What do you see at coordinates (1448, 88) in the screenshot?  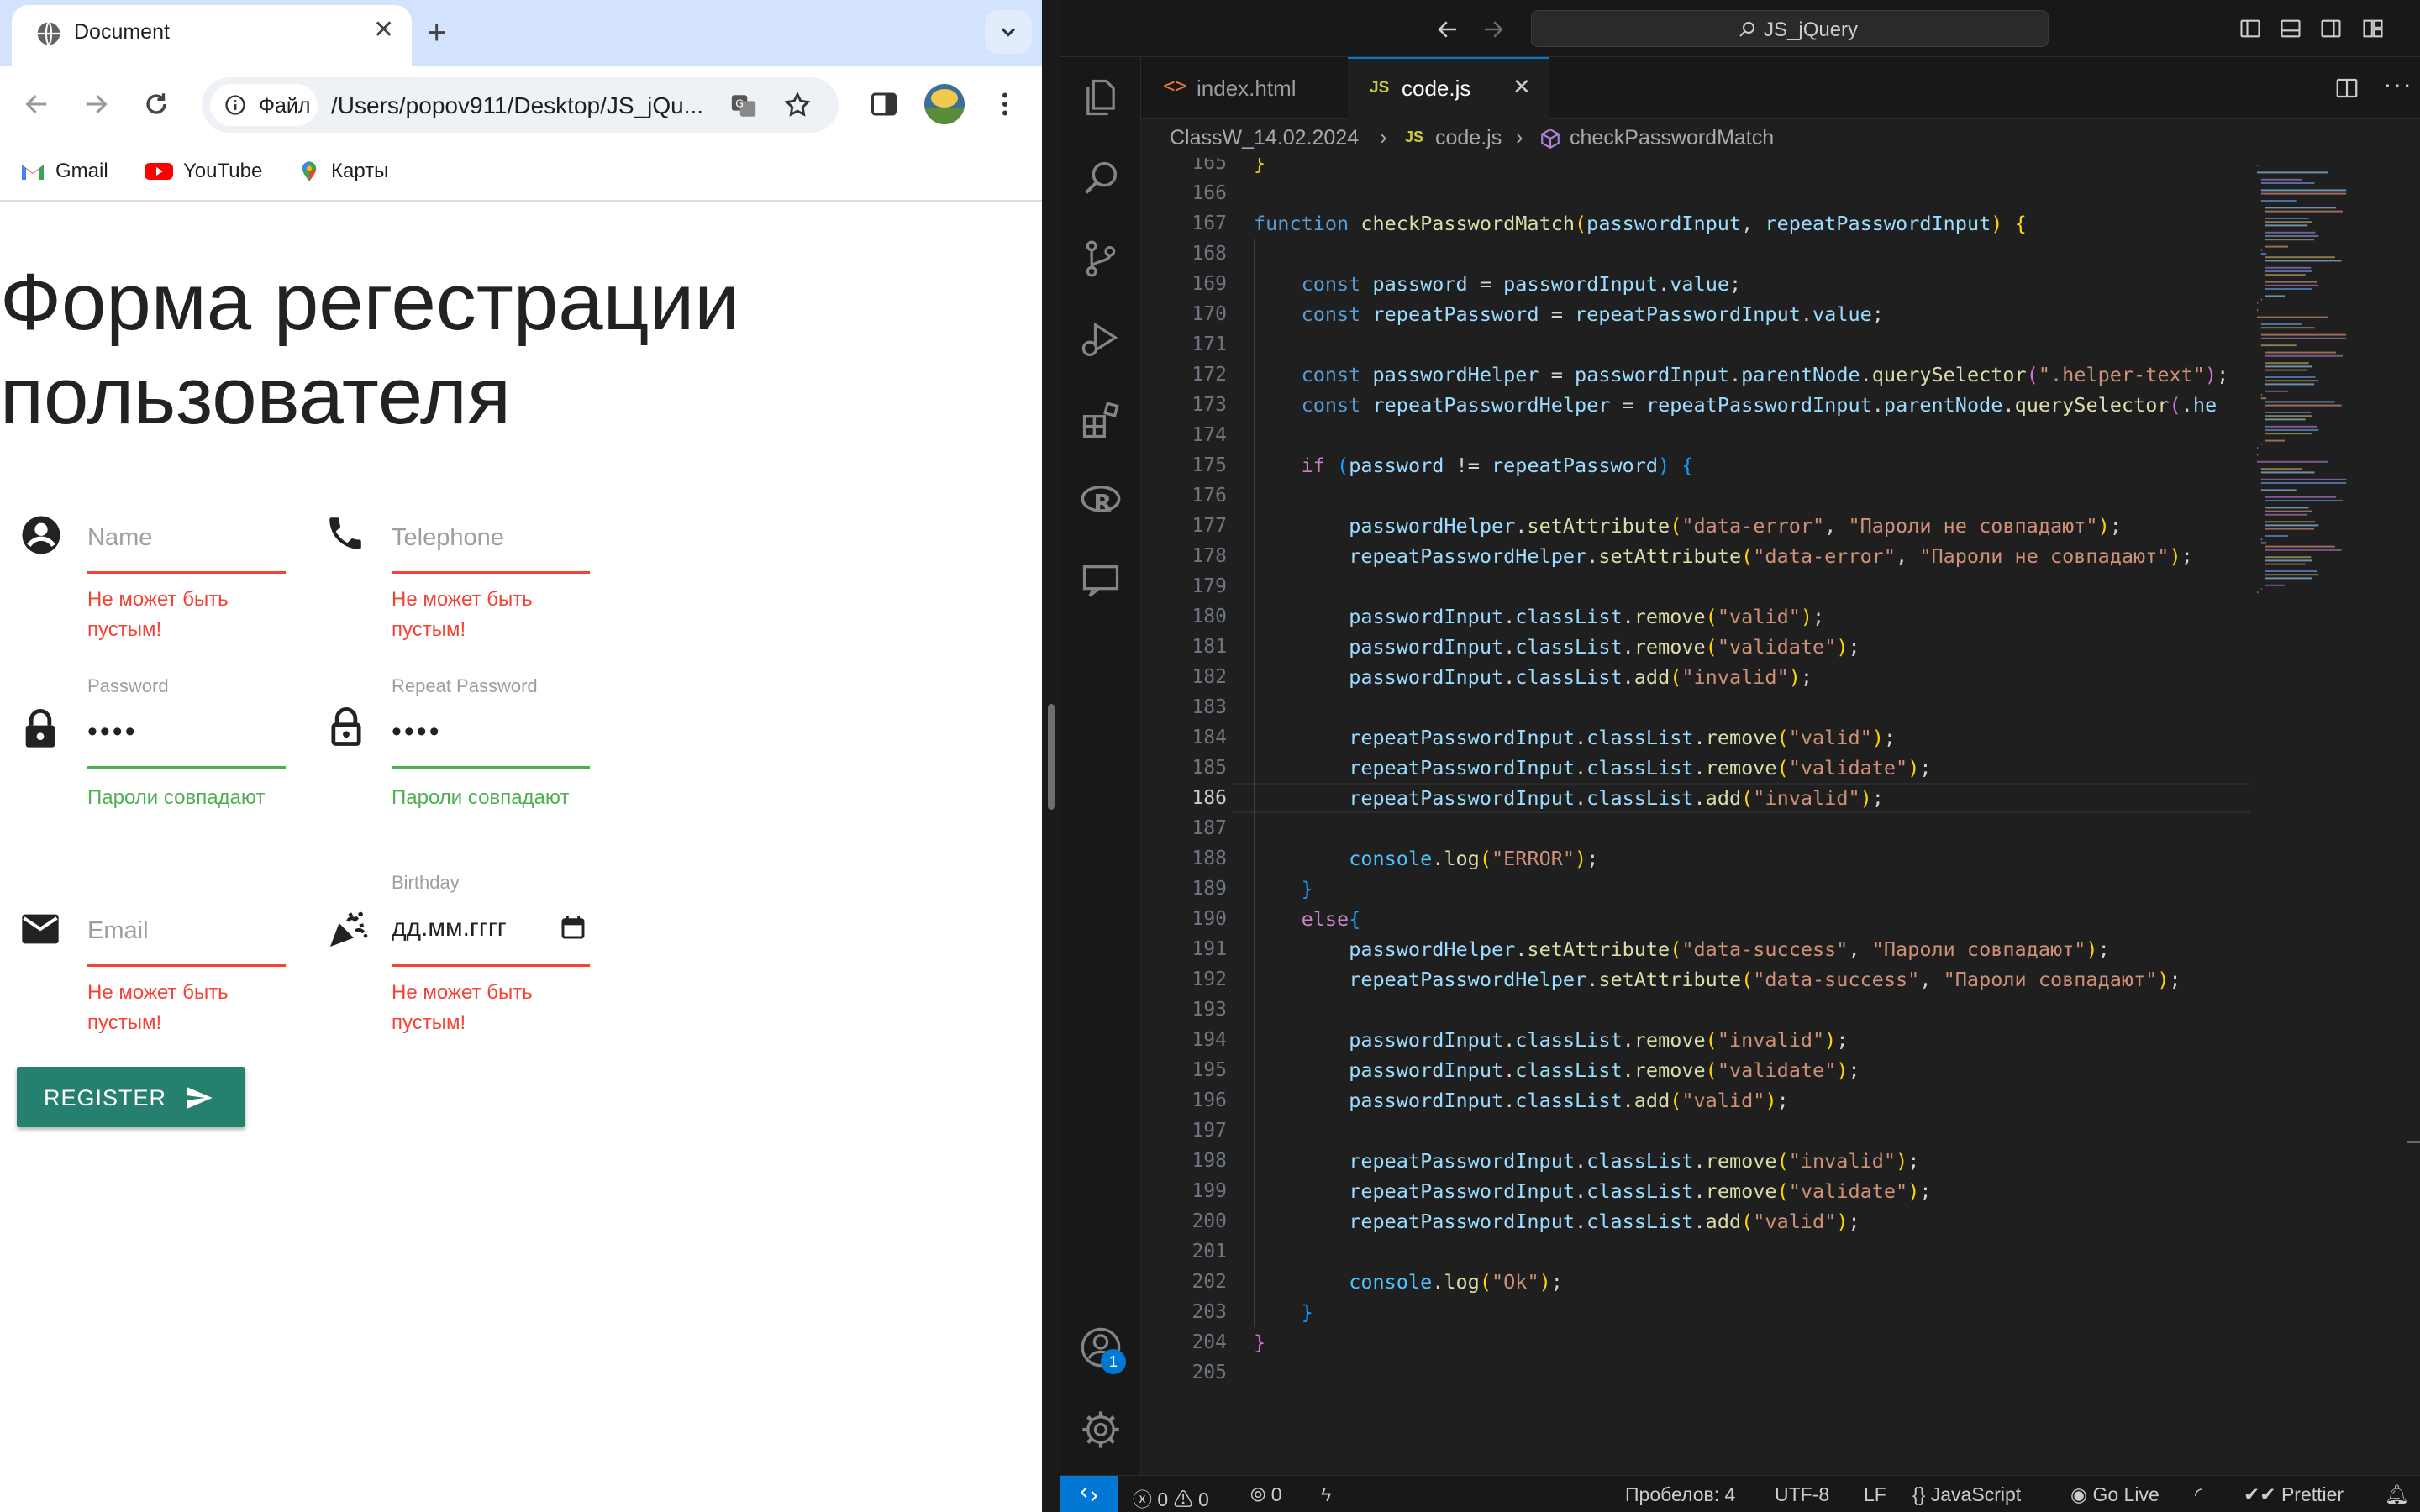 I see `tab-code-js: JS code.js ✕` at bounding box center [1448, 88].